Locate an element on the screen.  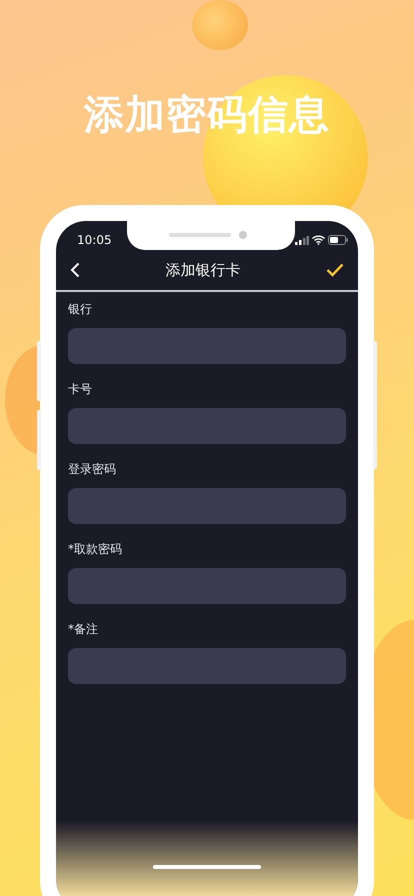
field-label: *备注 is located at coordinates (83, 629).